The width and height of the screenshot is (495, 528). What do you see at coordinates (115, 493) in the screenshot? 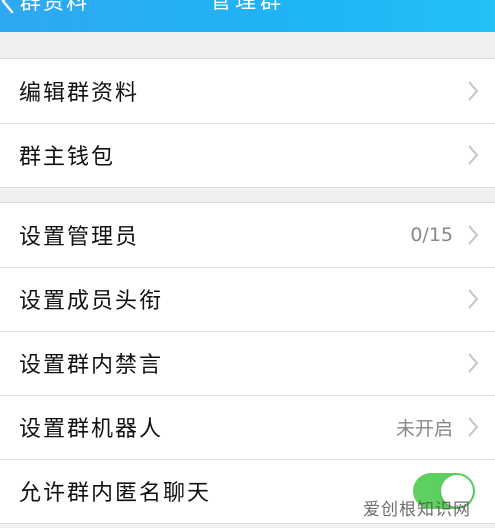
I see `row-label: 允许群内匿名聊天` at bounding box center [115, 493].